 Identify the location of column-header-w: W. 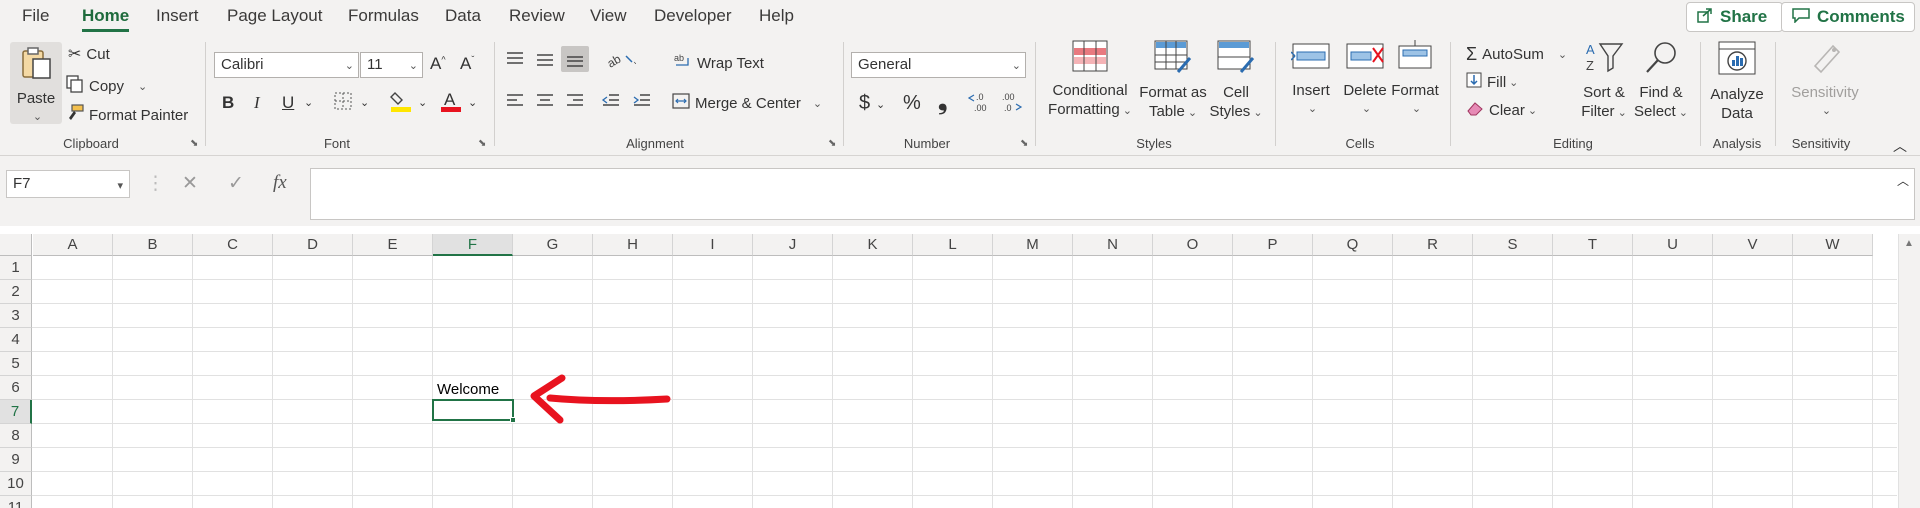
(1833, 245).